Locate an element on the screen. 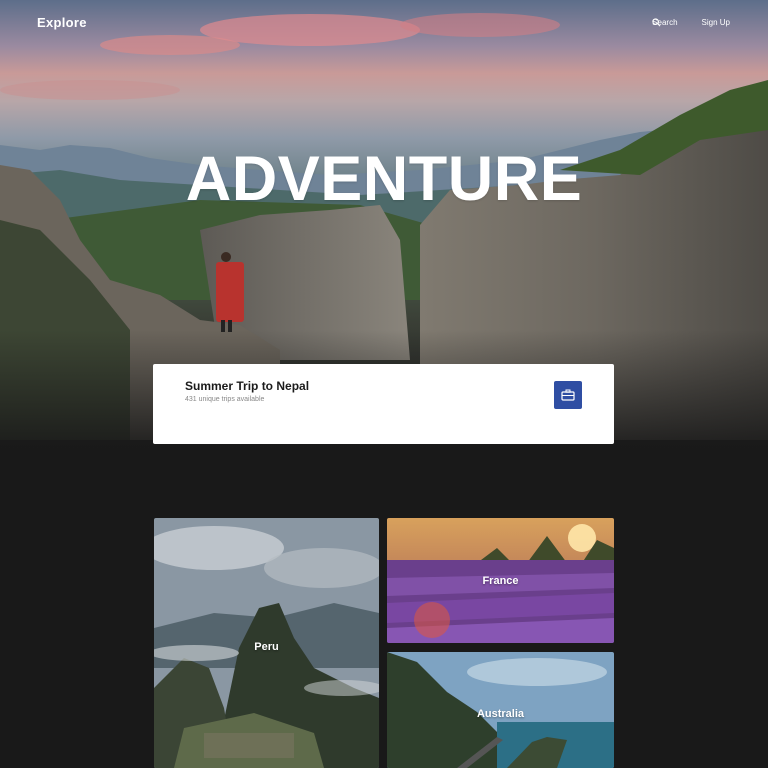  trip-subtitle: 431 unique trips available is located at coordinates (225, 399).